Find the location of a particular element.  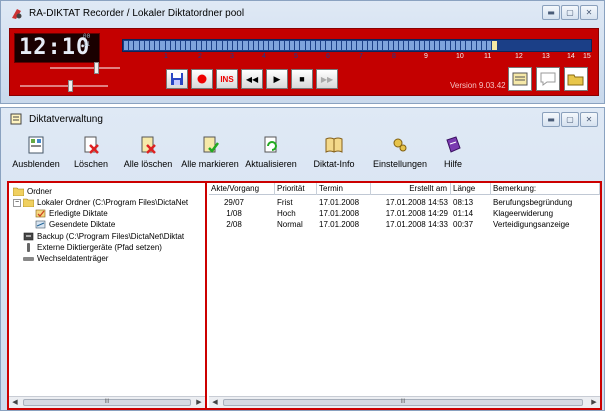

table-cell: 17.01.2008 is located at coordinates (339, 224).